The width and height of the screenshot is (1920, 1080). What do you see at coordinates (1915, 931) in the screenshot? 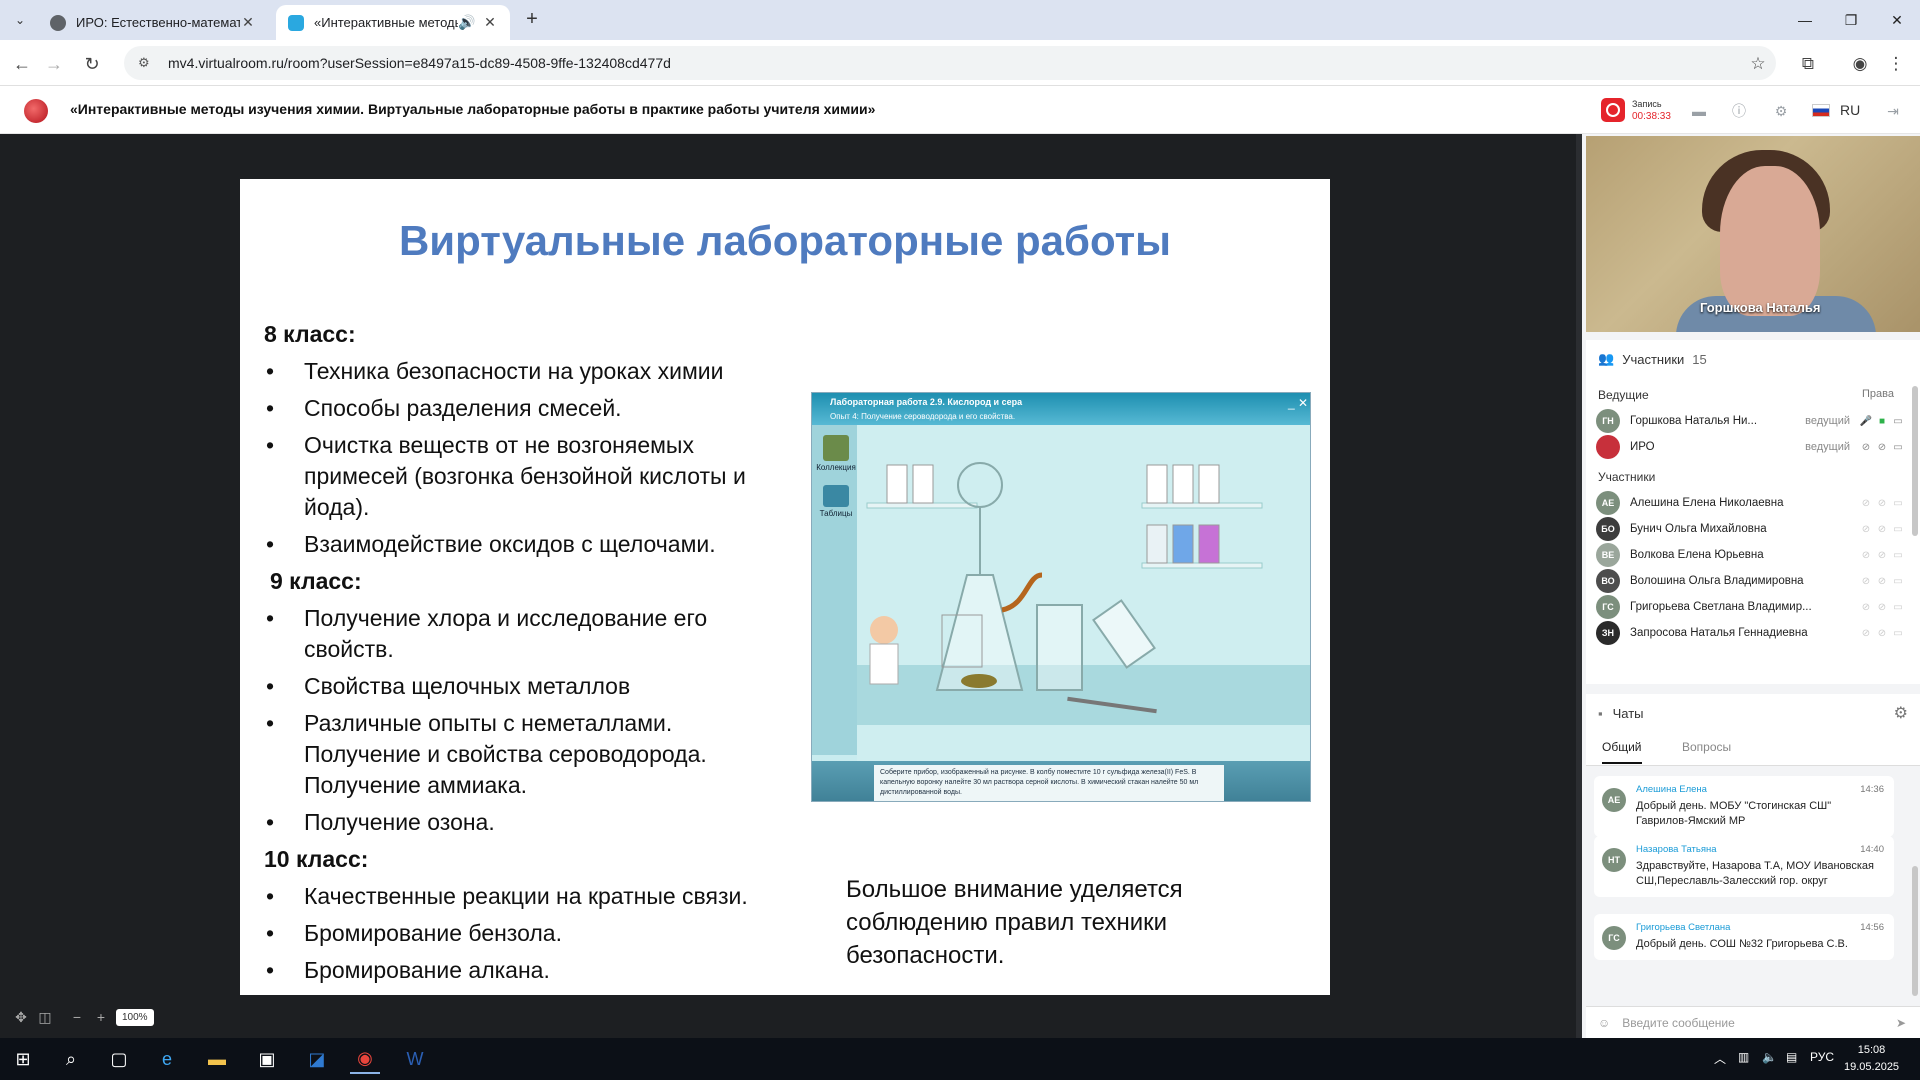
I see `chat-scrollbar` at bounding box center [1915, 931].